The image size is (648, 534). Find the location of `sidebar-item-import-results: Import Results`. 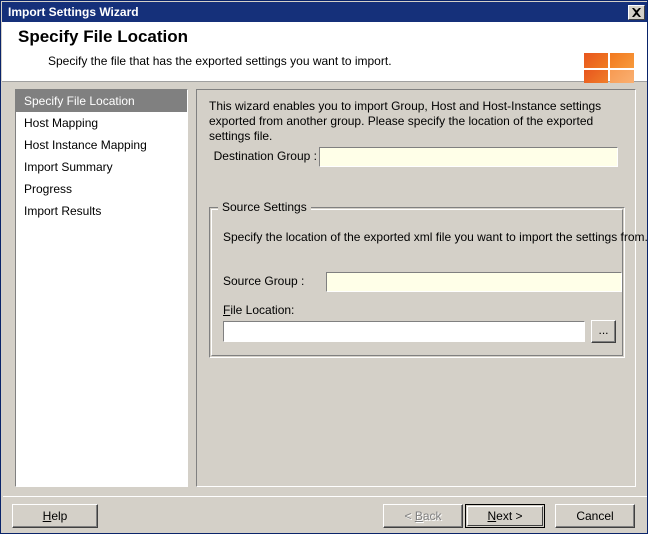

sidebar-item-import-results: Import Results is located at coordinates (101, 211).